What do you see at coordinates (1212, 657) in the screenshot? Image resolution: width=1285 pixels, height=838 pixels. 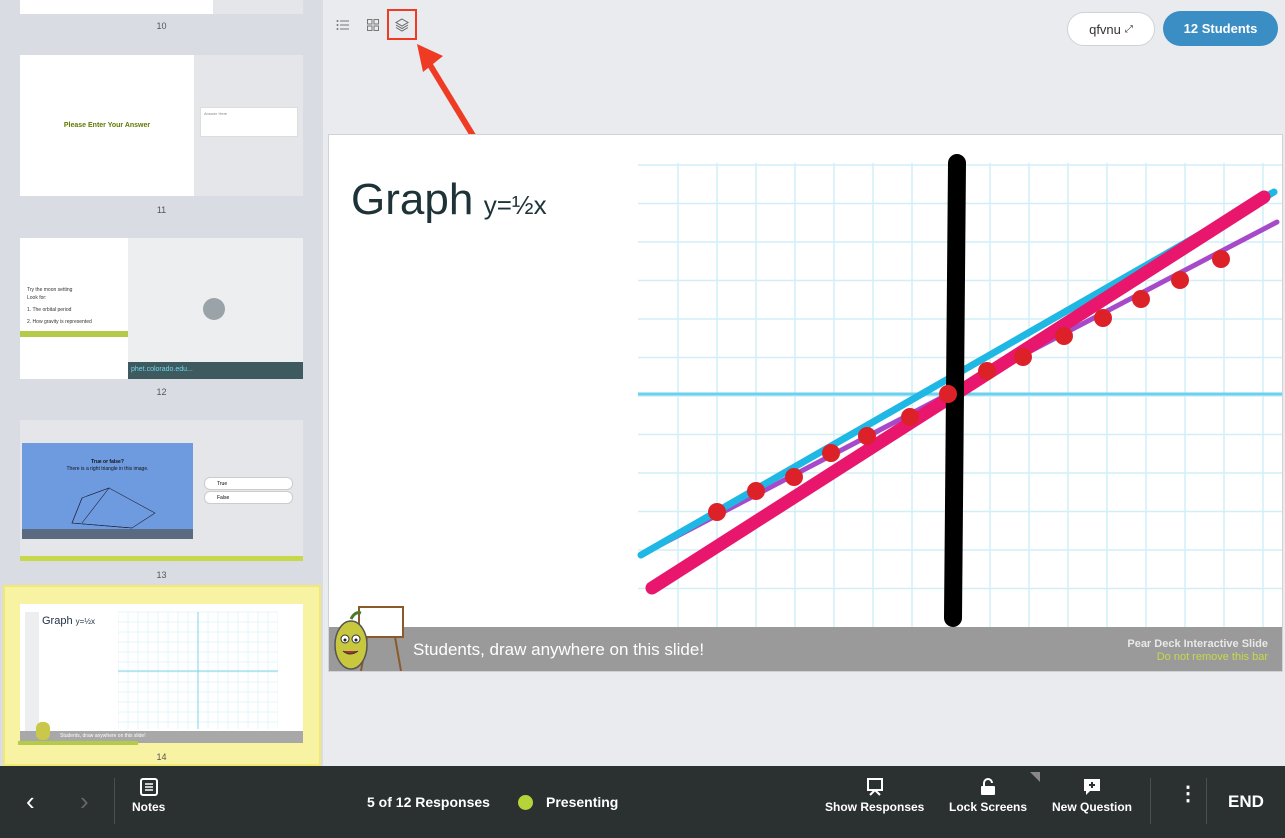 I see `footer-note: Do not remove this bar` at bounding box center [1212, 657].